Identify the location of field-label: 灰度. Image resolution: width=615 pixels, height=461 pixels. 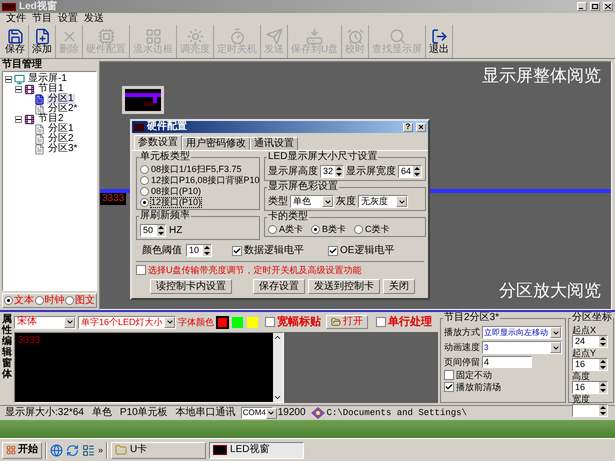
(346, 201).